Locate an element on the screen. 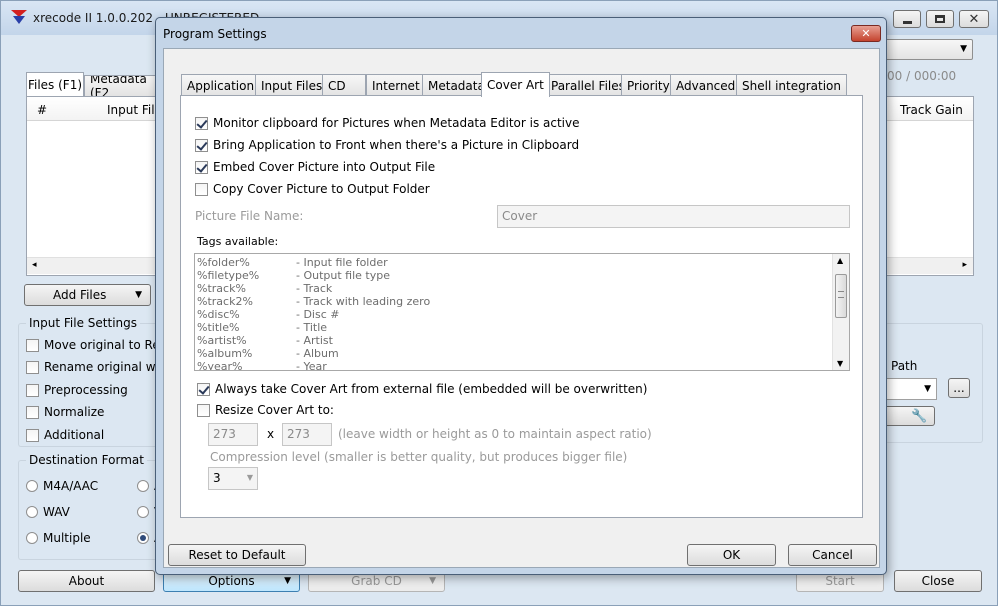  ok-button: OK is located at coordinates (731, 555).